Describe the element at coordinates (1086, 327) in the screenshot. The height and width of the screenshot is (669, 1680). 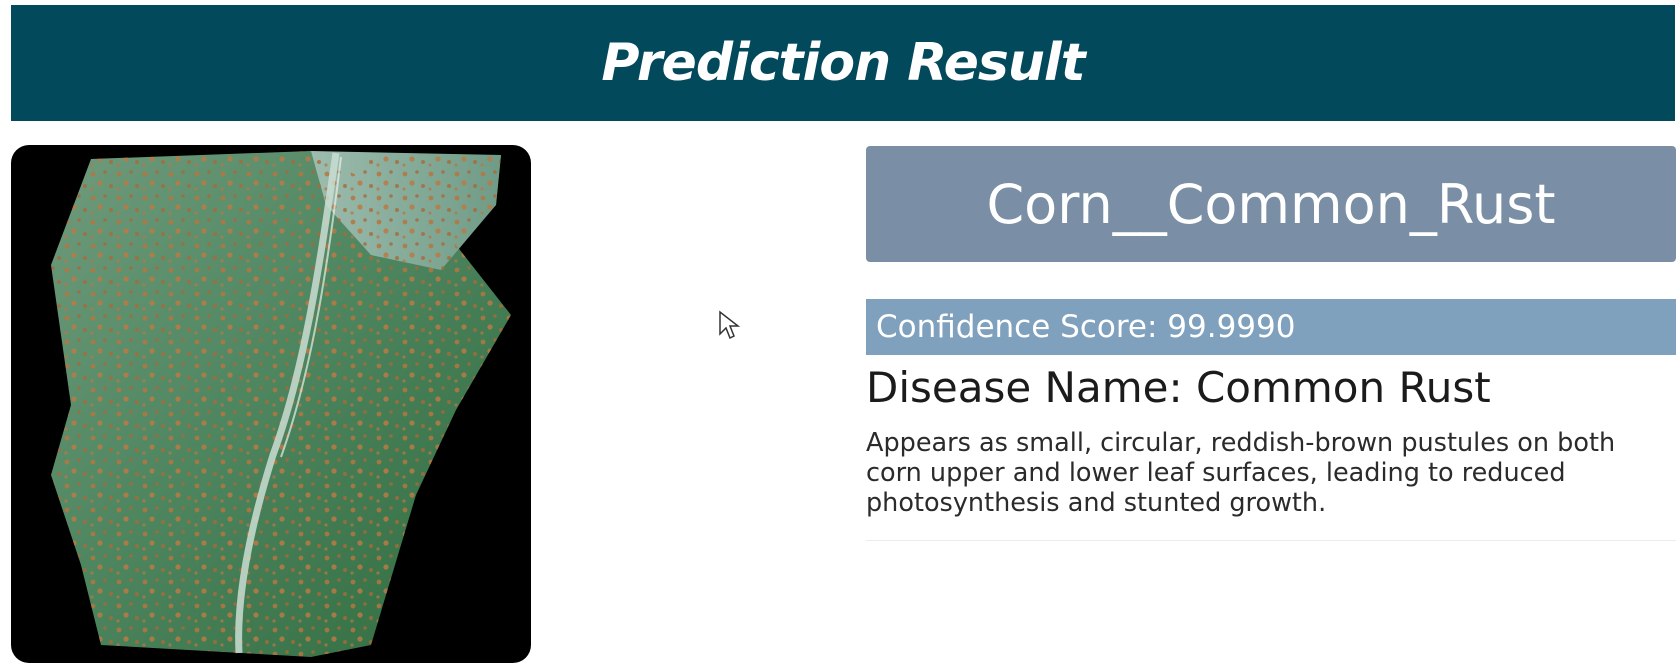
I see `confidence-score-text: Confidence Score: 99.9990` at that location.